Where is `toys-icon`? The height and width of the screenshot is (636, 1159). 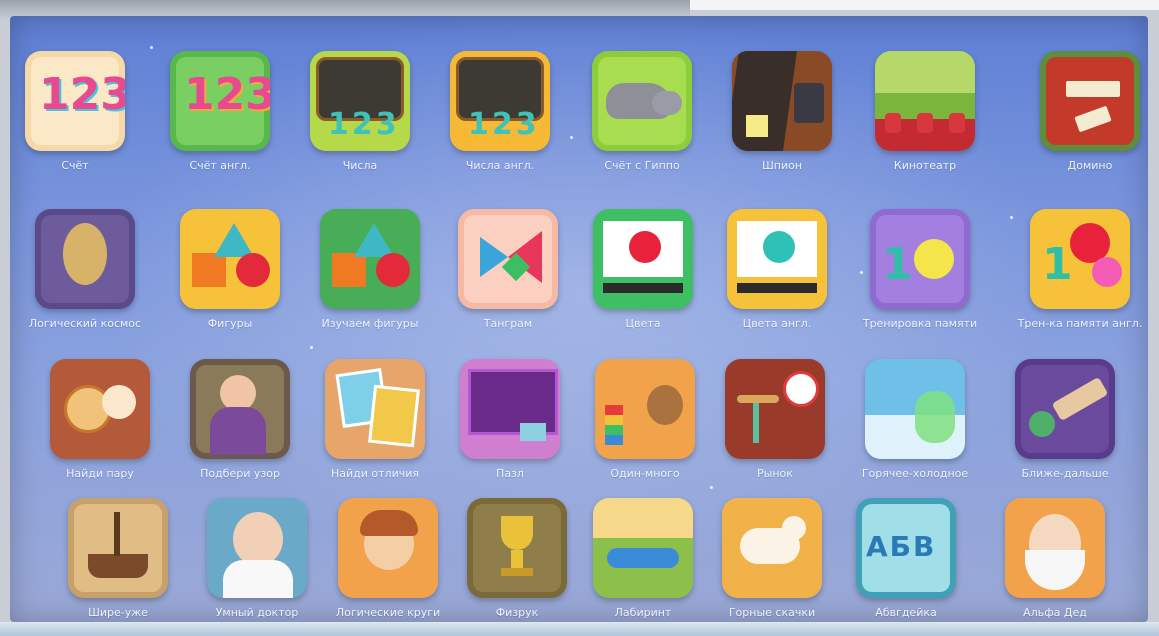
toys-icon is located at coordinates (645, 409).